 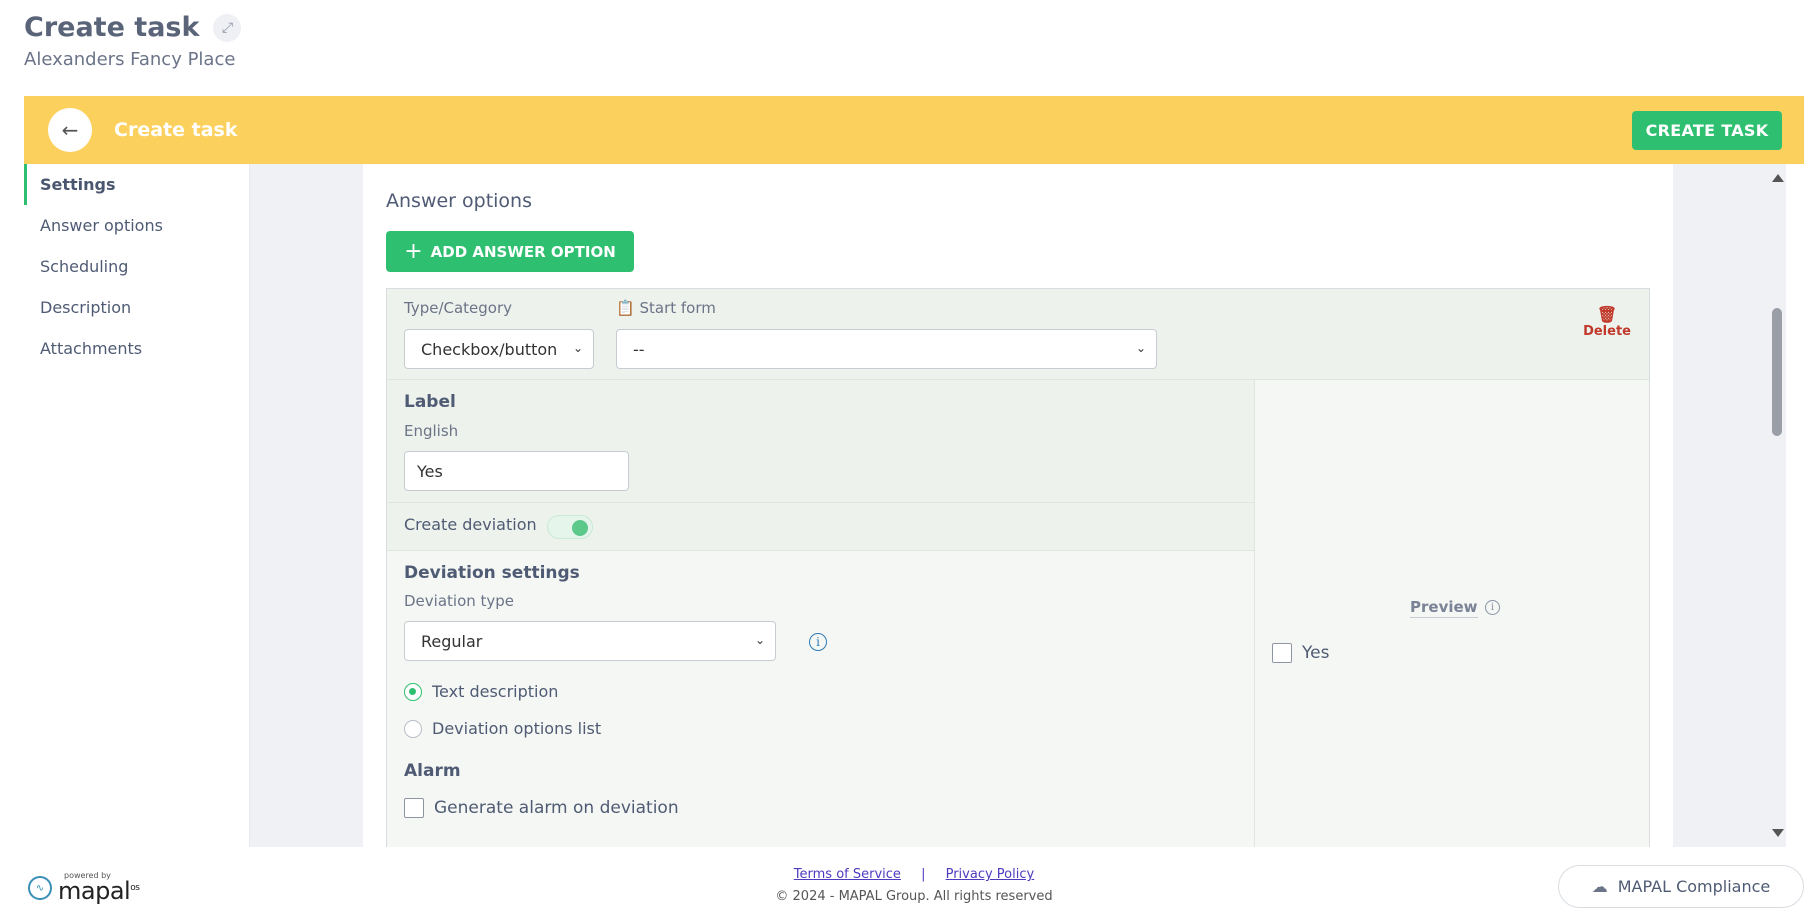 I want to click on start-form-label: Start form, so click(x=677, y=308).